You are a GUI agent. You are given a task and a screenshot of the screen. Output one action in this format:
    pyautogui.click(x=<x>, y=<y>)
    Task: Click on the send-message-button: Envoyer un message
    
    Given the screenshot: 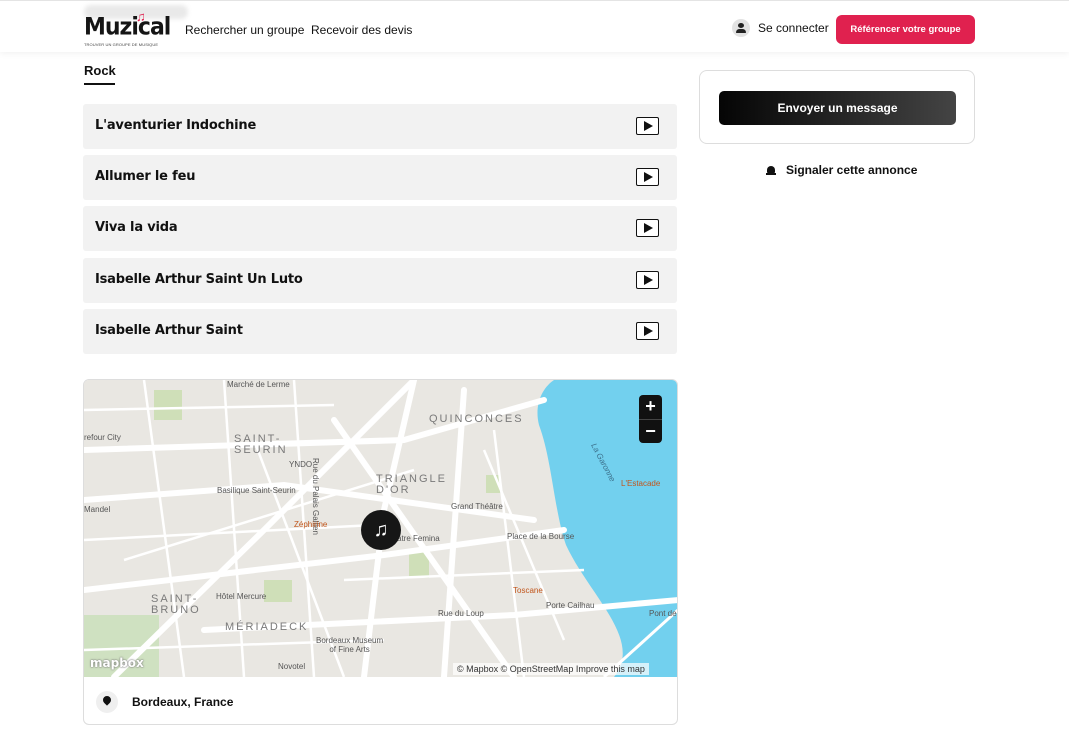 What is the action you would take?
    pyautogui.click(x=837, y=108)
    